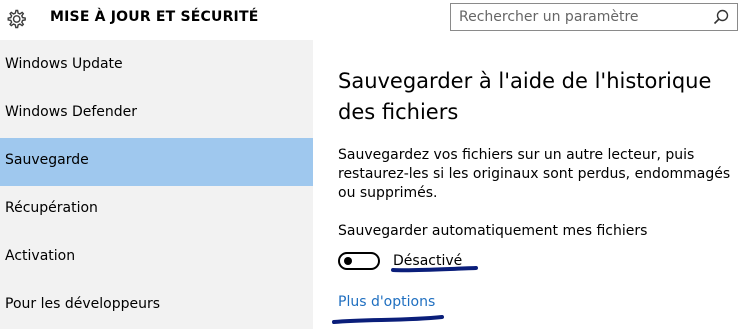  Describe the element at coordinates (64, 64) in the screenshot. I see `sidebar-item-label: Windows Update` at that location.